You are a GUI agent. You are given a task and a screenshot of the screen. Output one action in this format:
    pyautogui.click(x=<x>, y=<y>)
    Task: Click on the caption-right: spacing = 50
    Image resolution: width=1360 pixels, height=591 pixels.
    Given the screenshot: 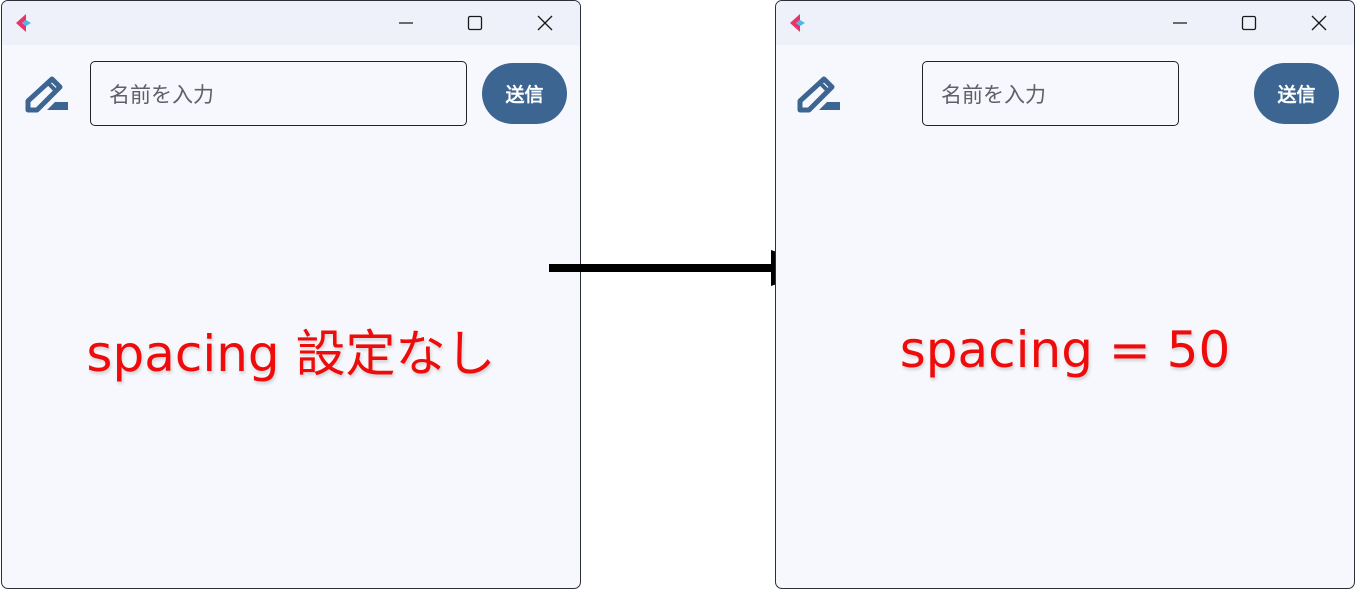 What is the action you would take?
    pyautogui.click(x=1065, y=350)
    